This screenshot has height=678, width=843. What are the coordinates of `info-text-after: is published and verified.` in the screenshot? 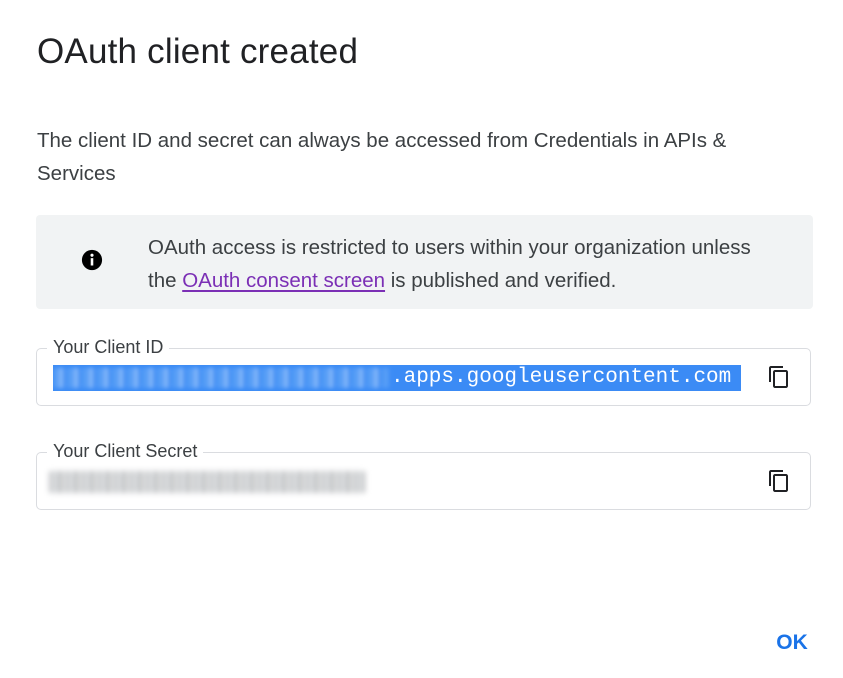 It's located at (501, 280).